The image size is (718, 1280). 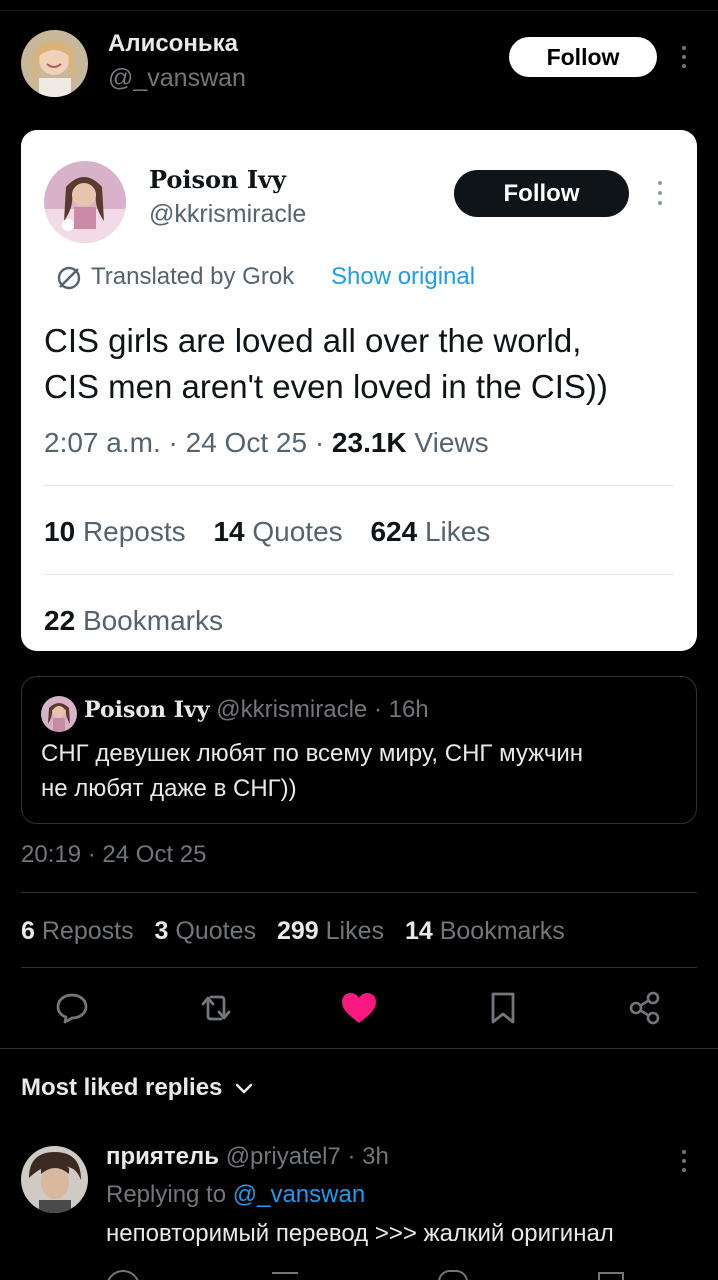 I want to click on quote-text-line2: не любят даже в СНГ)), so click(x=169, y=788).